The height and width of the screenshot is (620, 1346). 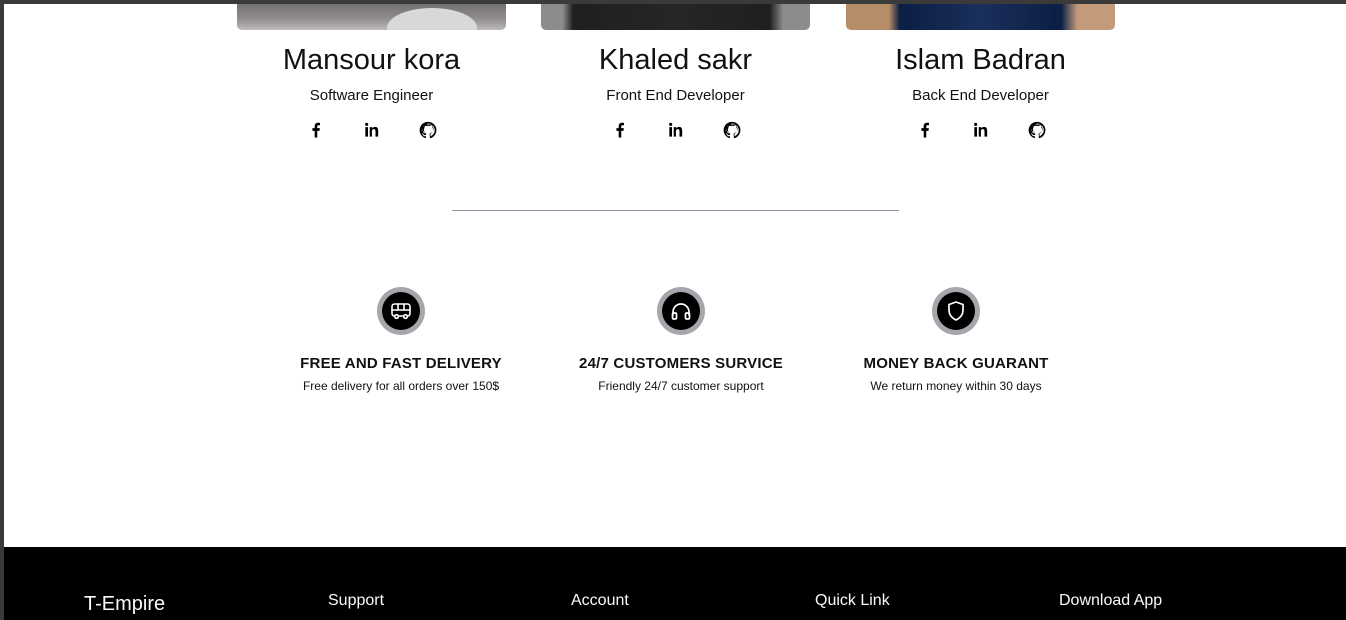 I want to click on service-title: FREE AND FAST DELIVERY, so click(x=401, y=363).